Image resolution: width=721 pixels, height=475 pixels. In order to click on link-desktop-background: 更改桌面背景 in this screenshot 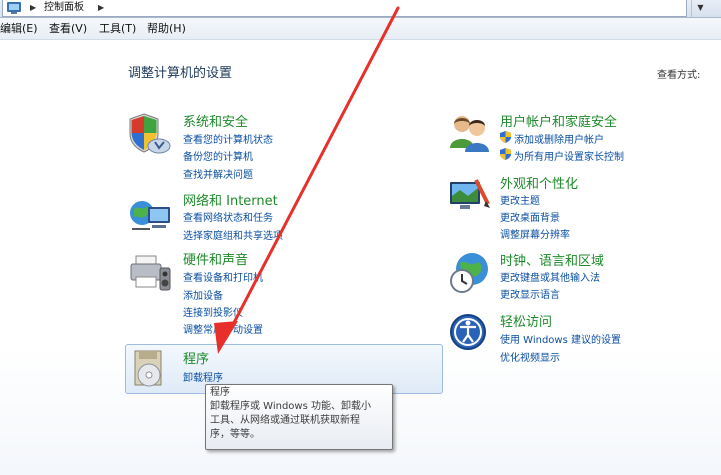, I will do `click(530, 216)`.